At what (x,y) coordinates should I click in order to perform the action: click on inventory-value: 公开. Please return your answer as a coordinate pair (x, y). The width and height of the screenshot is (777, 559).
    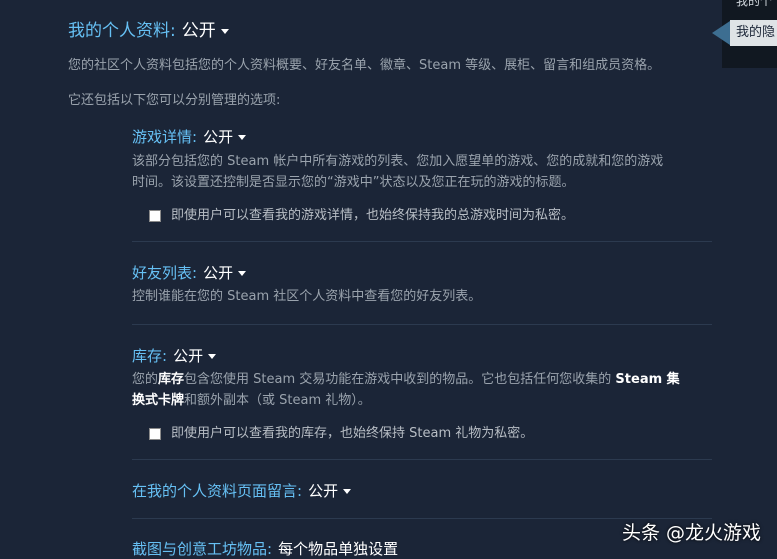
    Looking at the image, I should click on (188, 356).